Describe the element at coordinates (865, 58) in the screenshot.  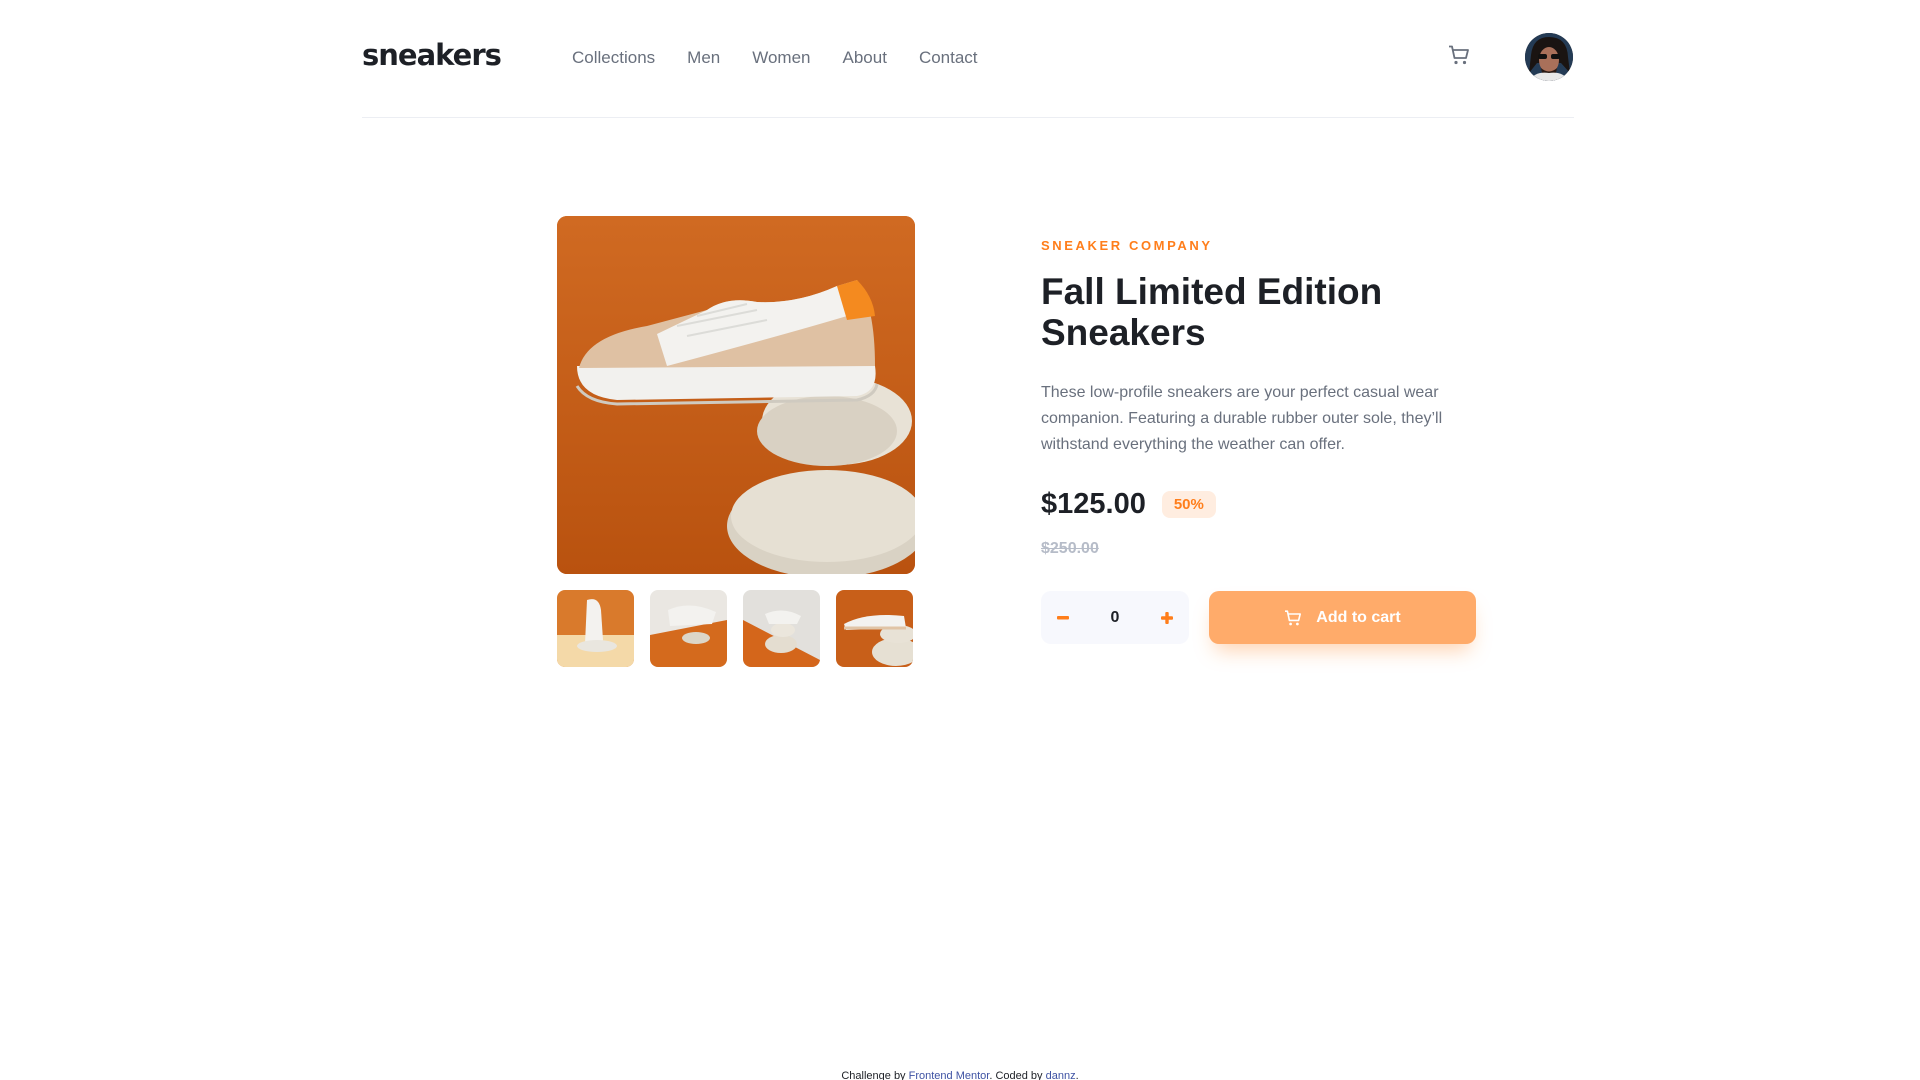
I see `nav-about: About` at that location.